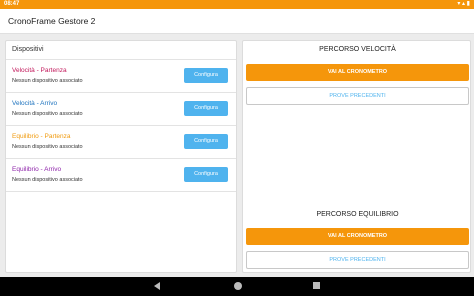 The width and height of the screenshot is (474, 296). What do you see at coordinates (121, 50) in the screenshot?
I see `devices-header: Dispositivi` at bounding box center [121, 50].